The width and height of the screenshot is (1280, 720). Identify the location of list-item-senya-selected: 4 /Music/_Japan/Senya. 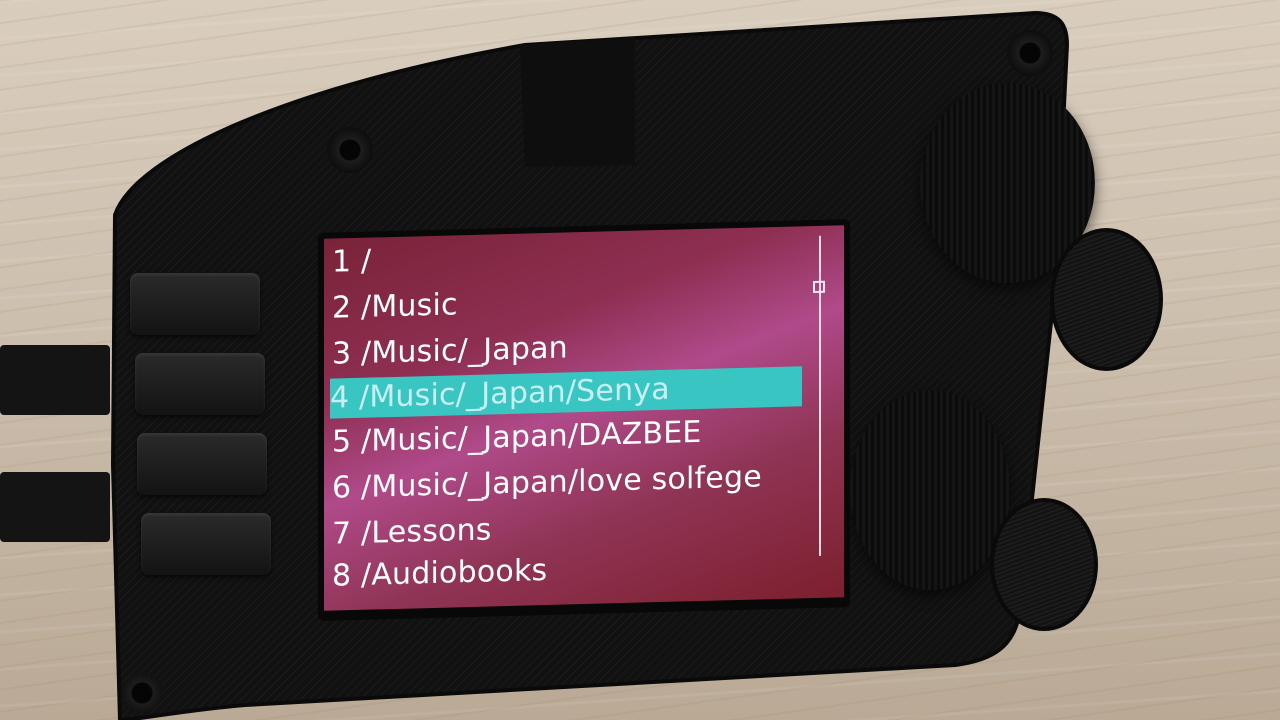
(566, 392).